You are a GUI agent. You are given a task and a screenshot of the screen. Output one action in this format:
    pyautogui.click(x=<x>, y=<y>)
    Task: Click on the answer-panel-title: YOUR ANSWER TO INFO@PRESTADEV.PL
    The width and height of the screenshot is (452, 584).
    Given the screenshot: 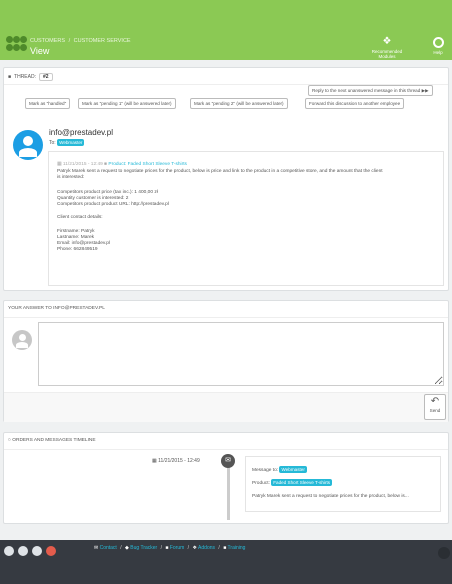 What is the action you would take?
    pyautogui.click(x=56, y=308)
    